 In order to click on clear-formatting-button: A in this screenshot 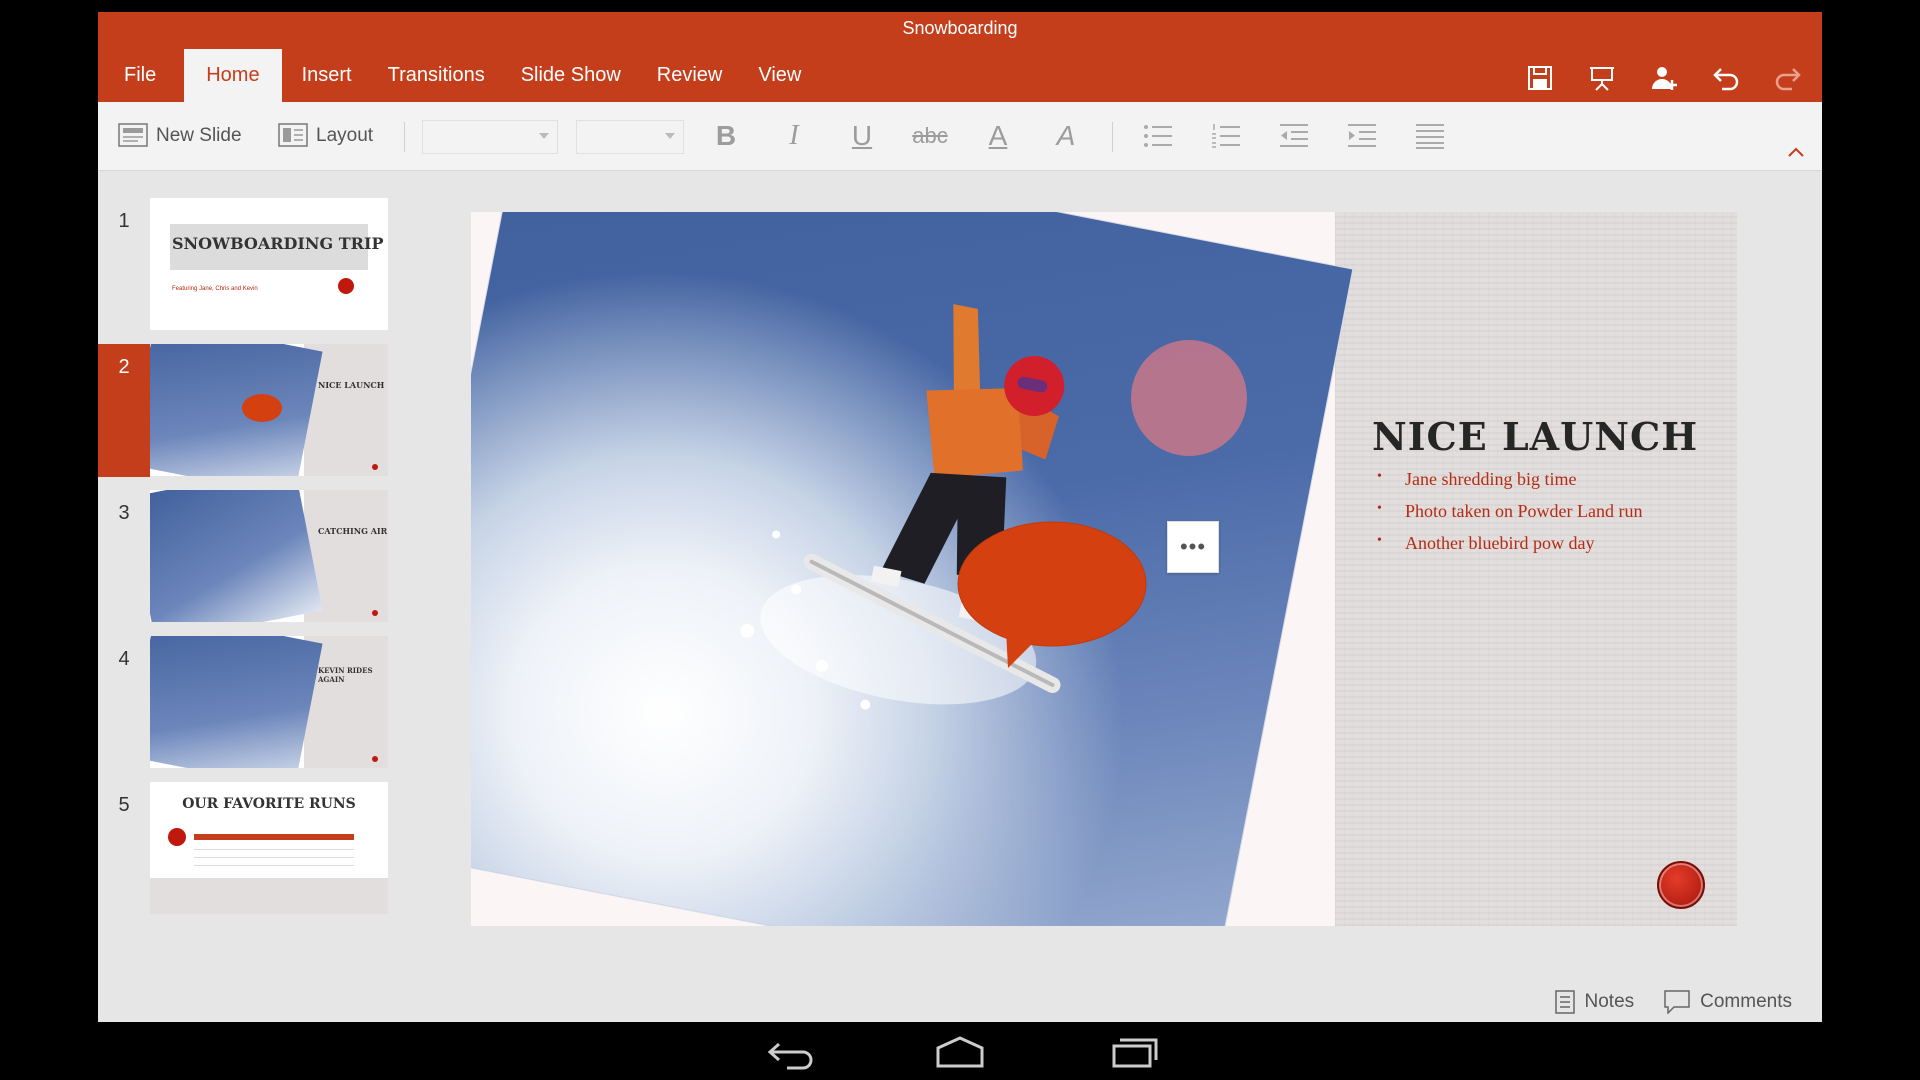, I will do `click(1066, 136)`.